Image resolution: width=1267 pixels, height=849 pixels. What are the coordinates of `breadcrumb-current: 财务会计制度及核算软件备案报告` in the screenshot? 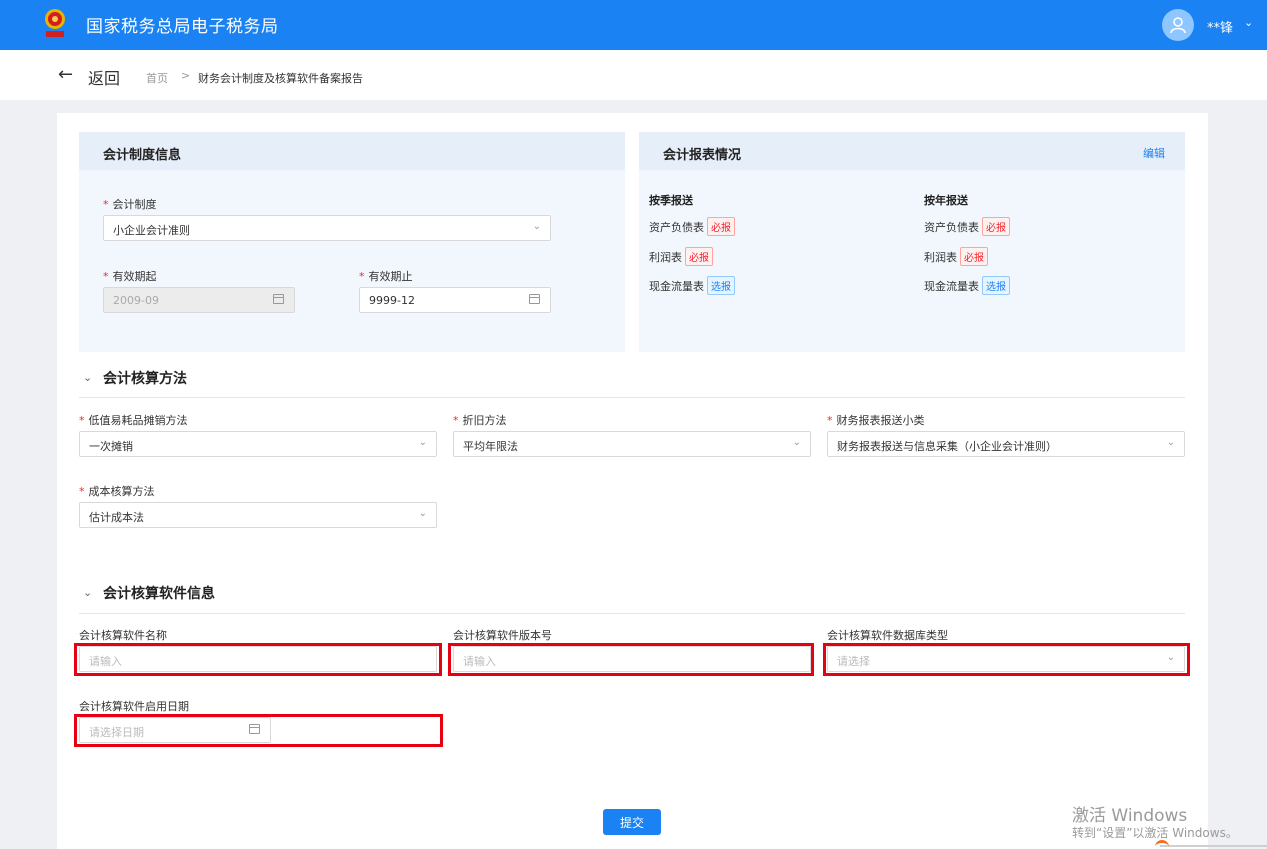 It's located at (280, 78).